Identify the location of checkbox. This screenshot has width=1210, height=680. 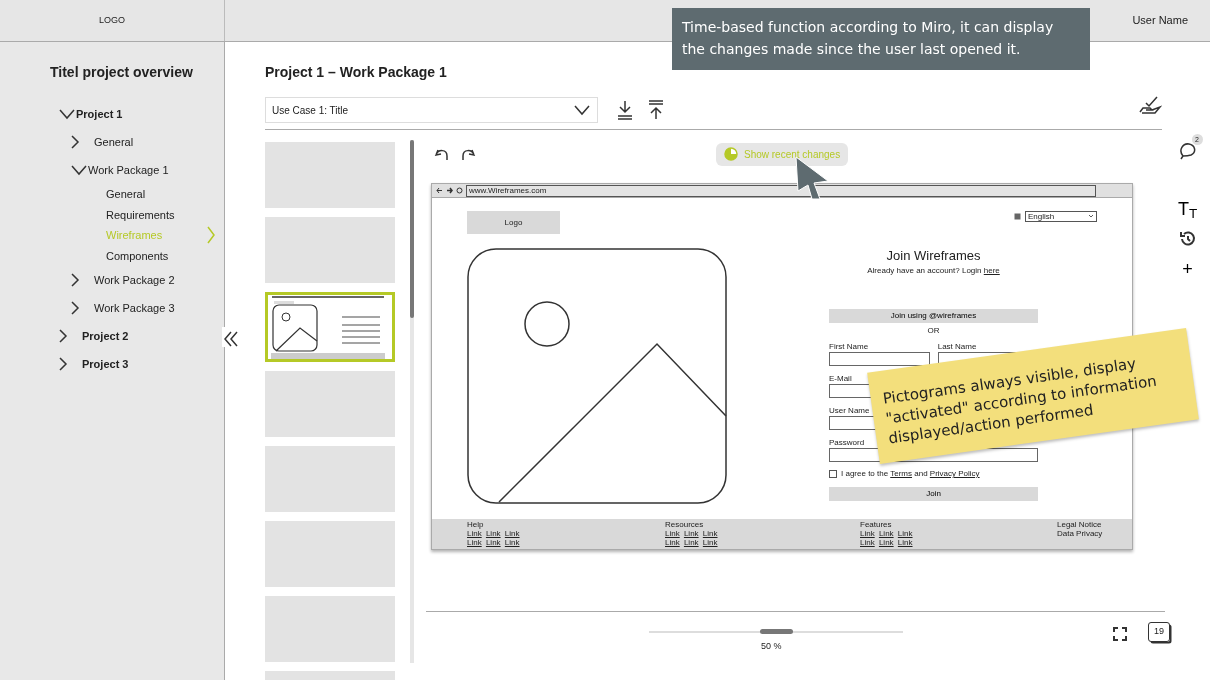
(833, 474).